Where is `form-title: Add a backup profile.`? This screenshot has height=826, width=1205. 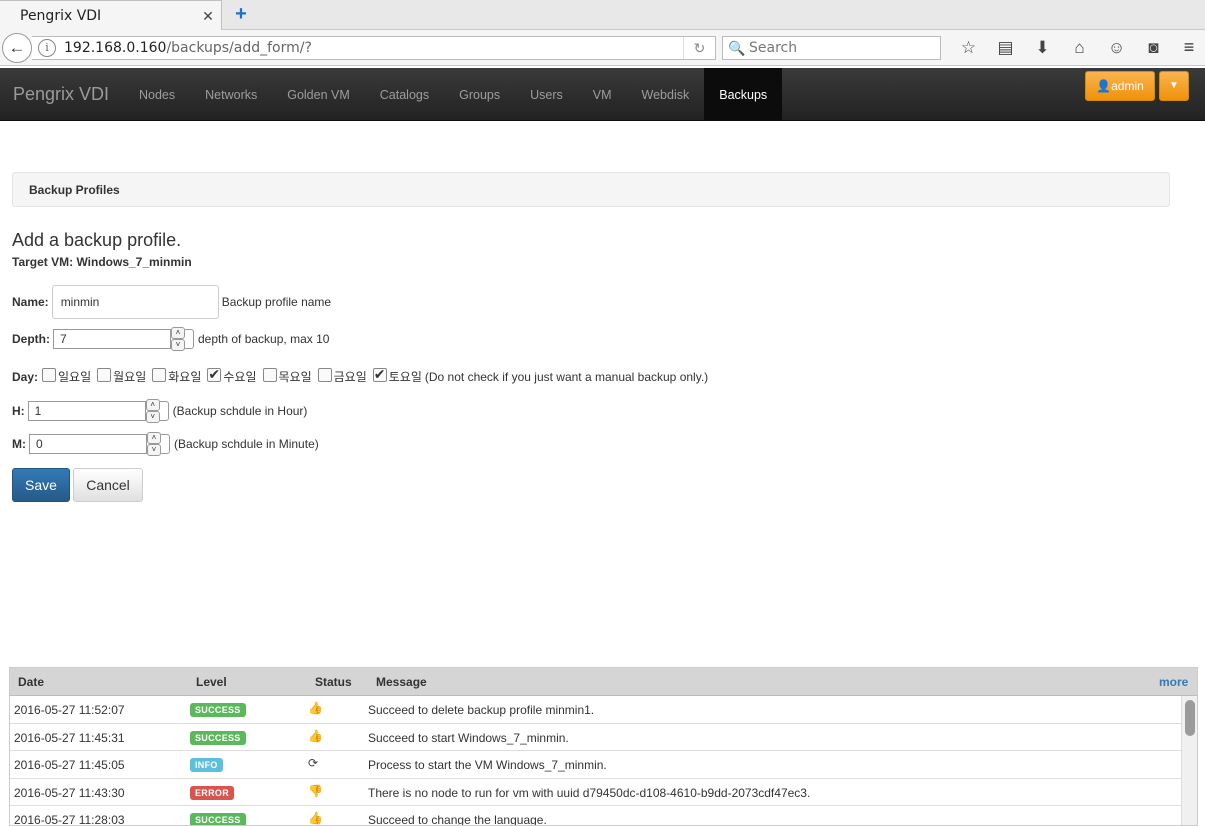 form-title: Add a backup profile. is located at coordinates (97, 240).